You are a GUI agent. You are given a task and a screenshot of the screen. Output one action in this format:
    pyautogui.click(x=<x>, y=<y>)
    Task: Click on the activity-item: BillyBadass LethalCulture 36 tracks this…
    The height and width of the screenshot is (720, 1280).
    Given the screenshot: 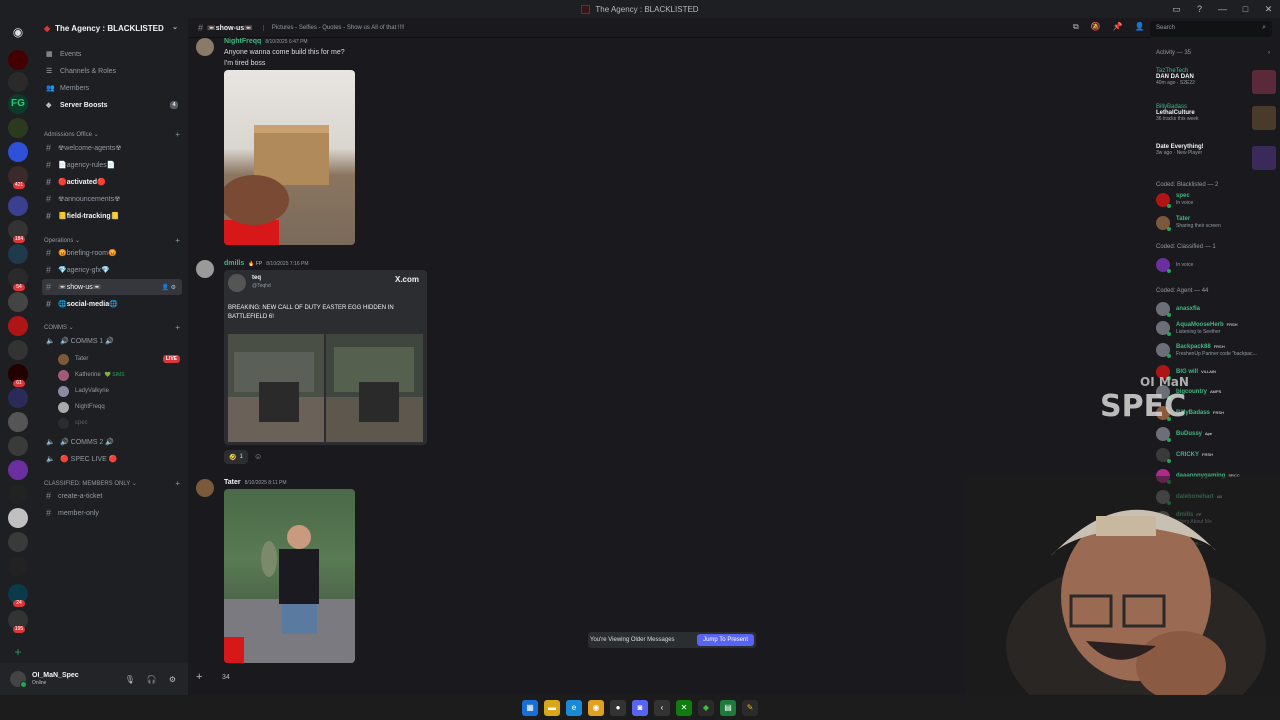 What is the action you would take?
    pyautogui.click(x=1216, y=120)
    